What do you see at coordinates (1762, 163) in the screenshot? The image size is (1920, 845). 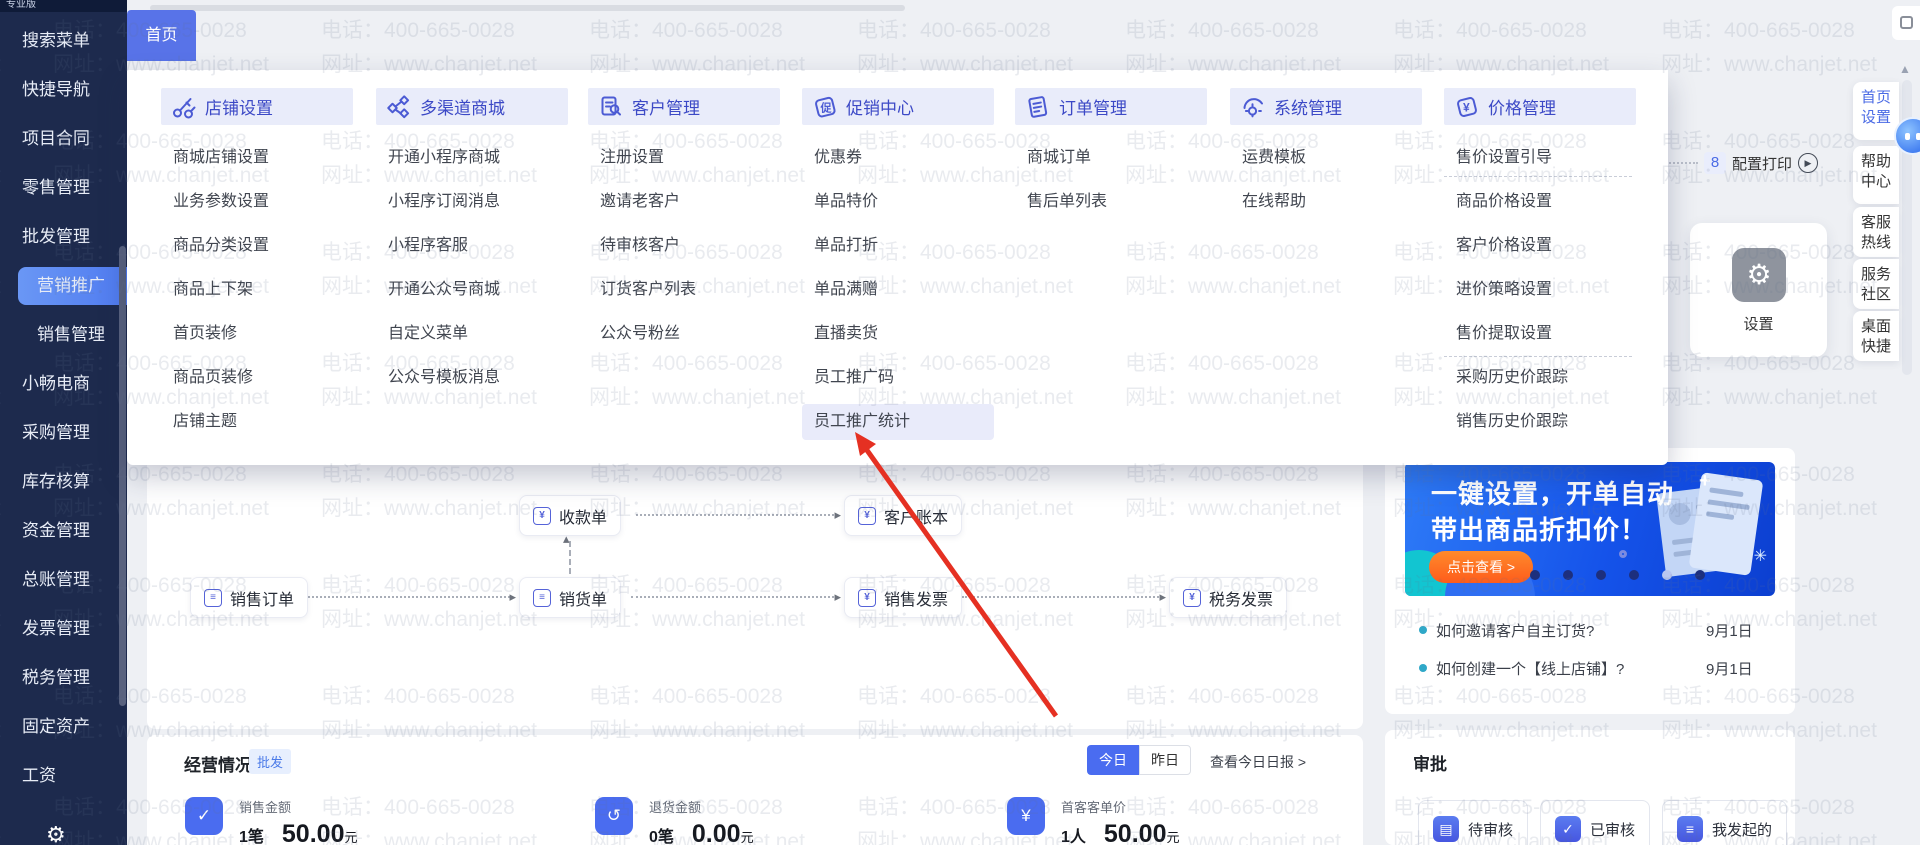 I see `print-config-label: 配置打印` at bounding box center [1762, 163].